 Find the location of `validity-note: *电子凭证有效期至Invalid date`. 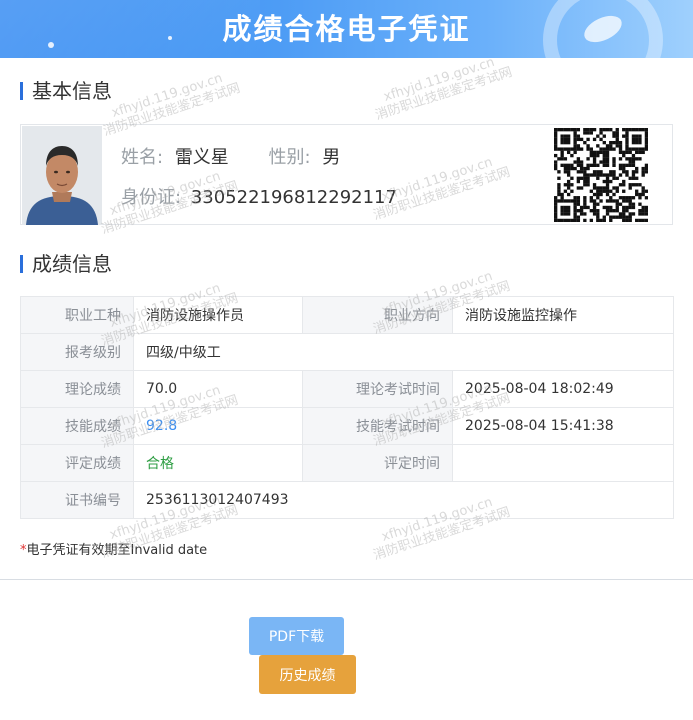

validity-note: *电子凭证有效期至Invalid date is located at coordinates (113, 548).